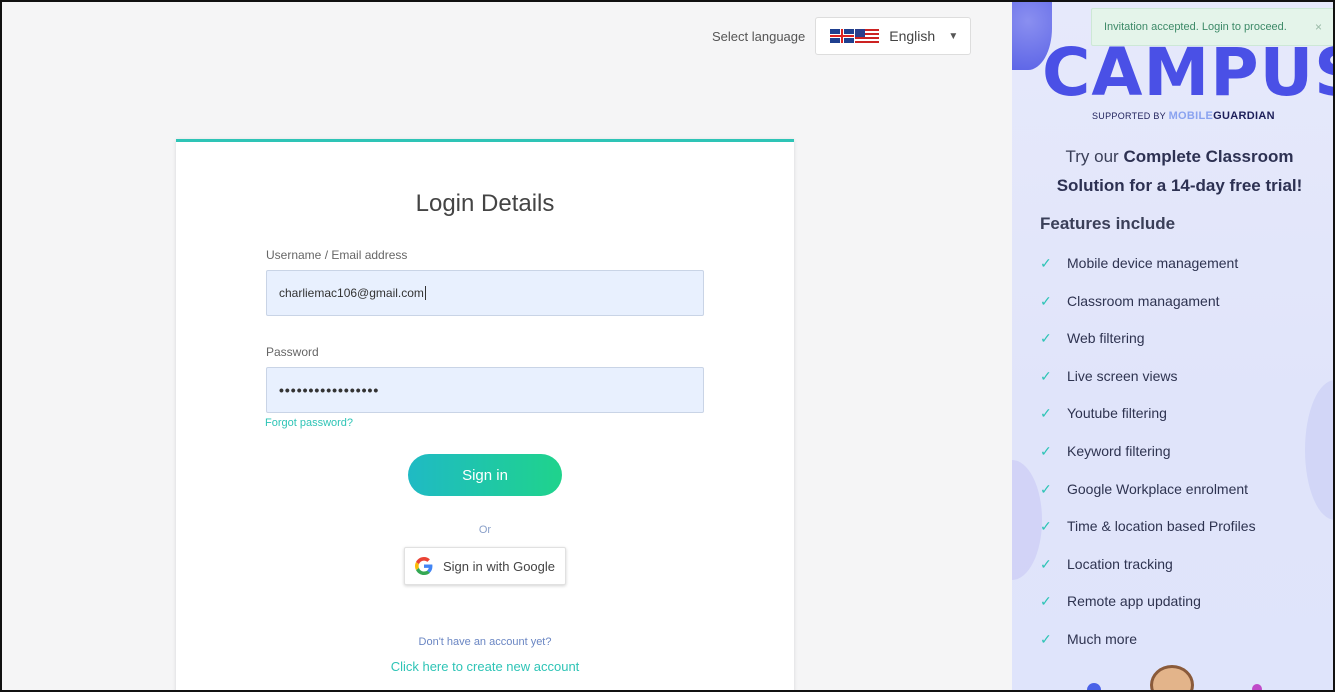 The height and width of the screenshot is (692, 1335). What do you see at coordinates (1148, 312) in the screenshot?
I see `feature-item: ✓ Classroom managament` at bounding box center [1148, 312].